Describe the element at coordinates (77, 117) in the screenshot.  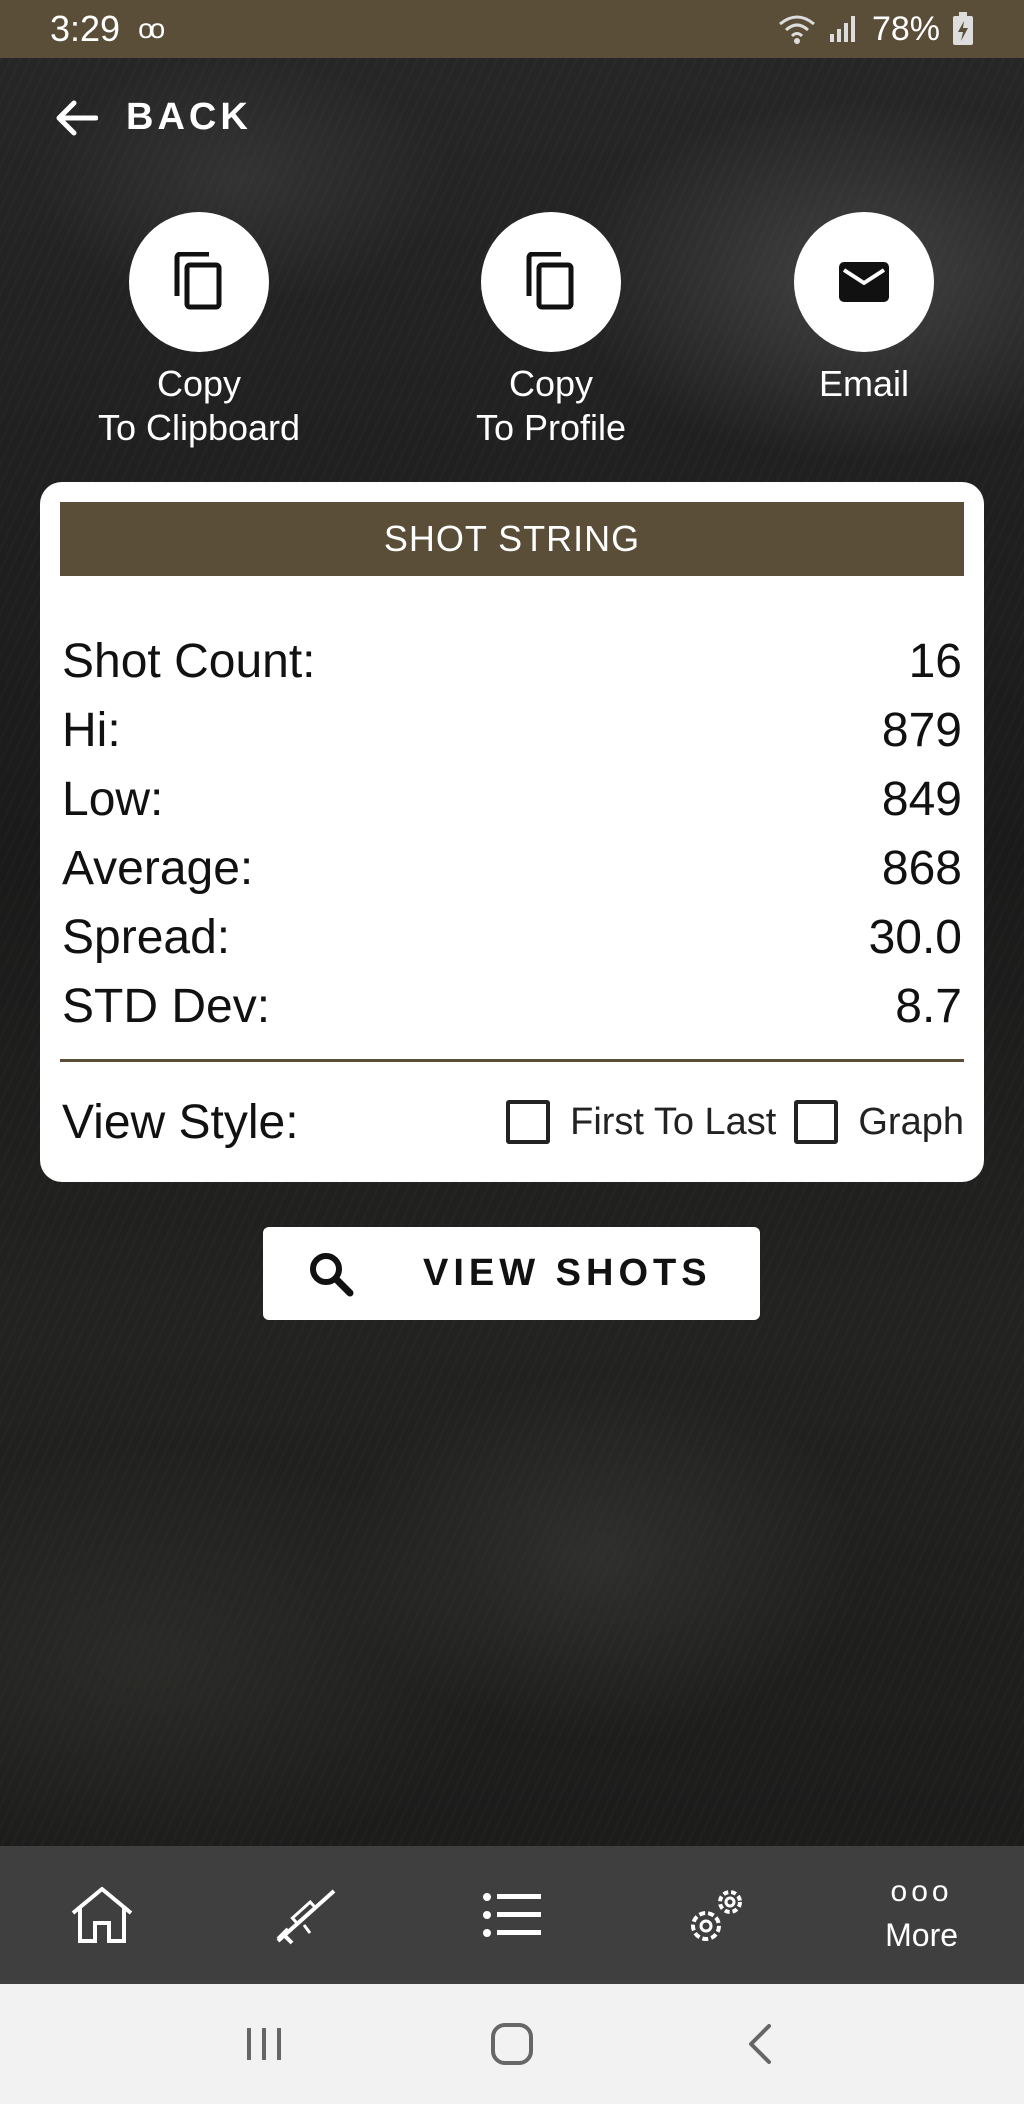
I see `arrow-left-icon` at that location.